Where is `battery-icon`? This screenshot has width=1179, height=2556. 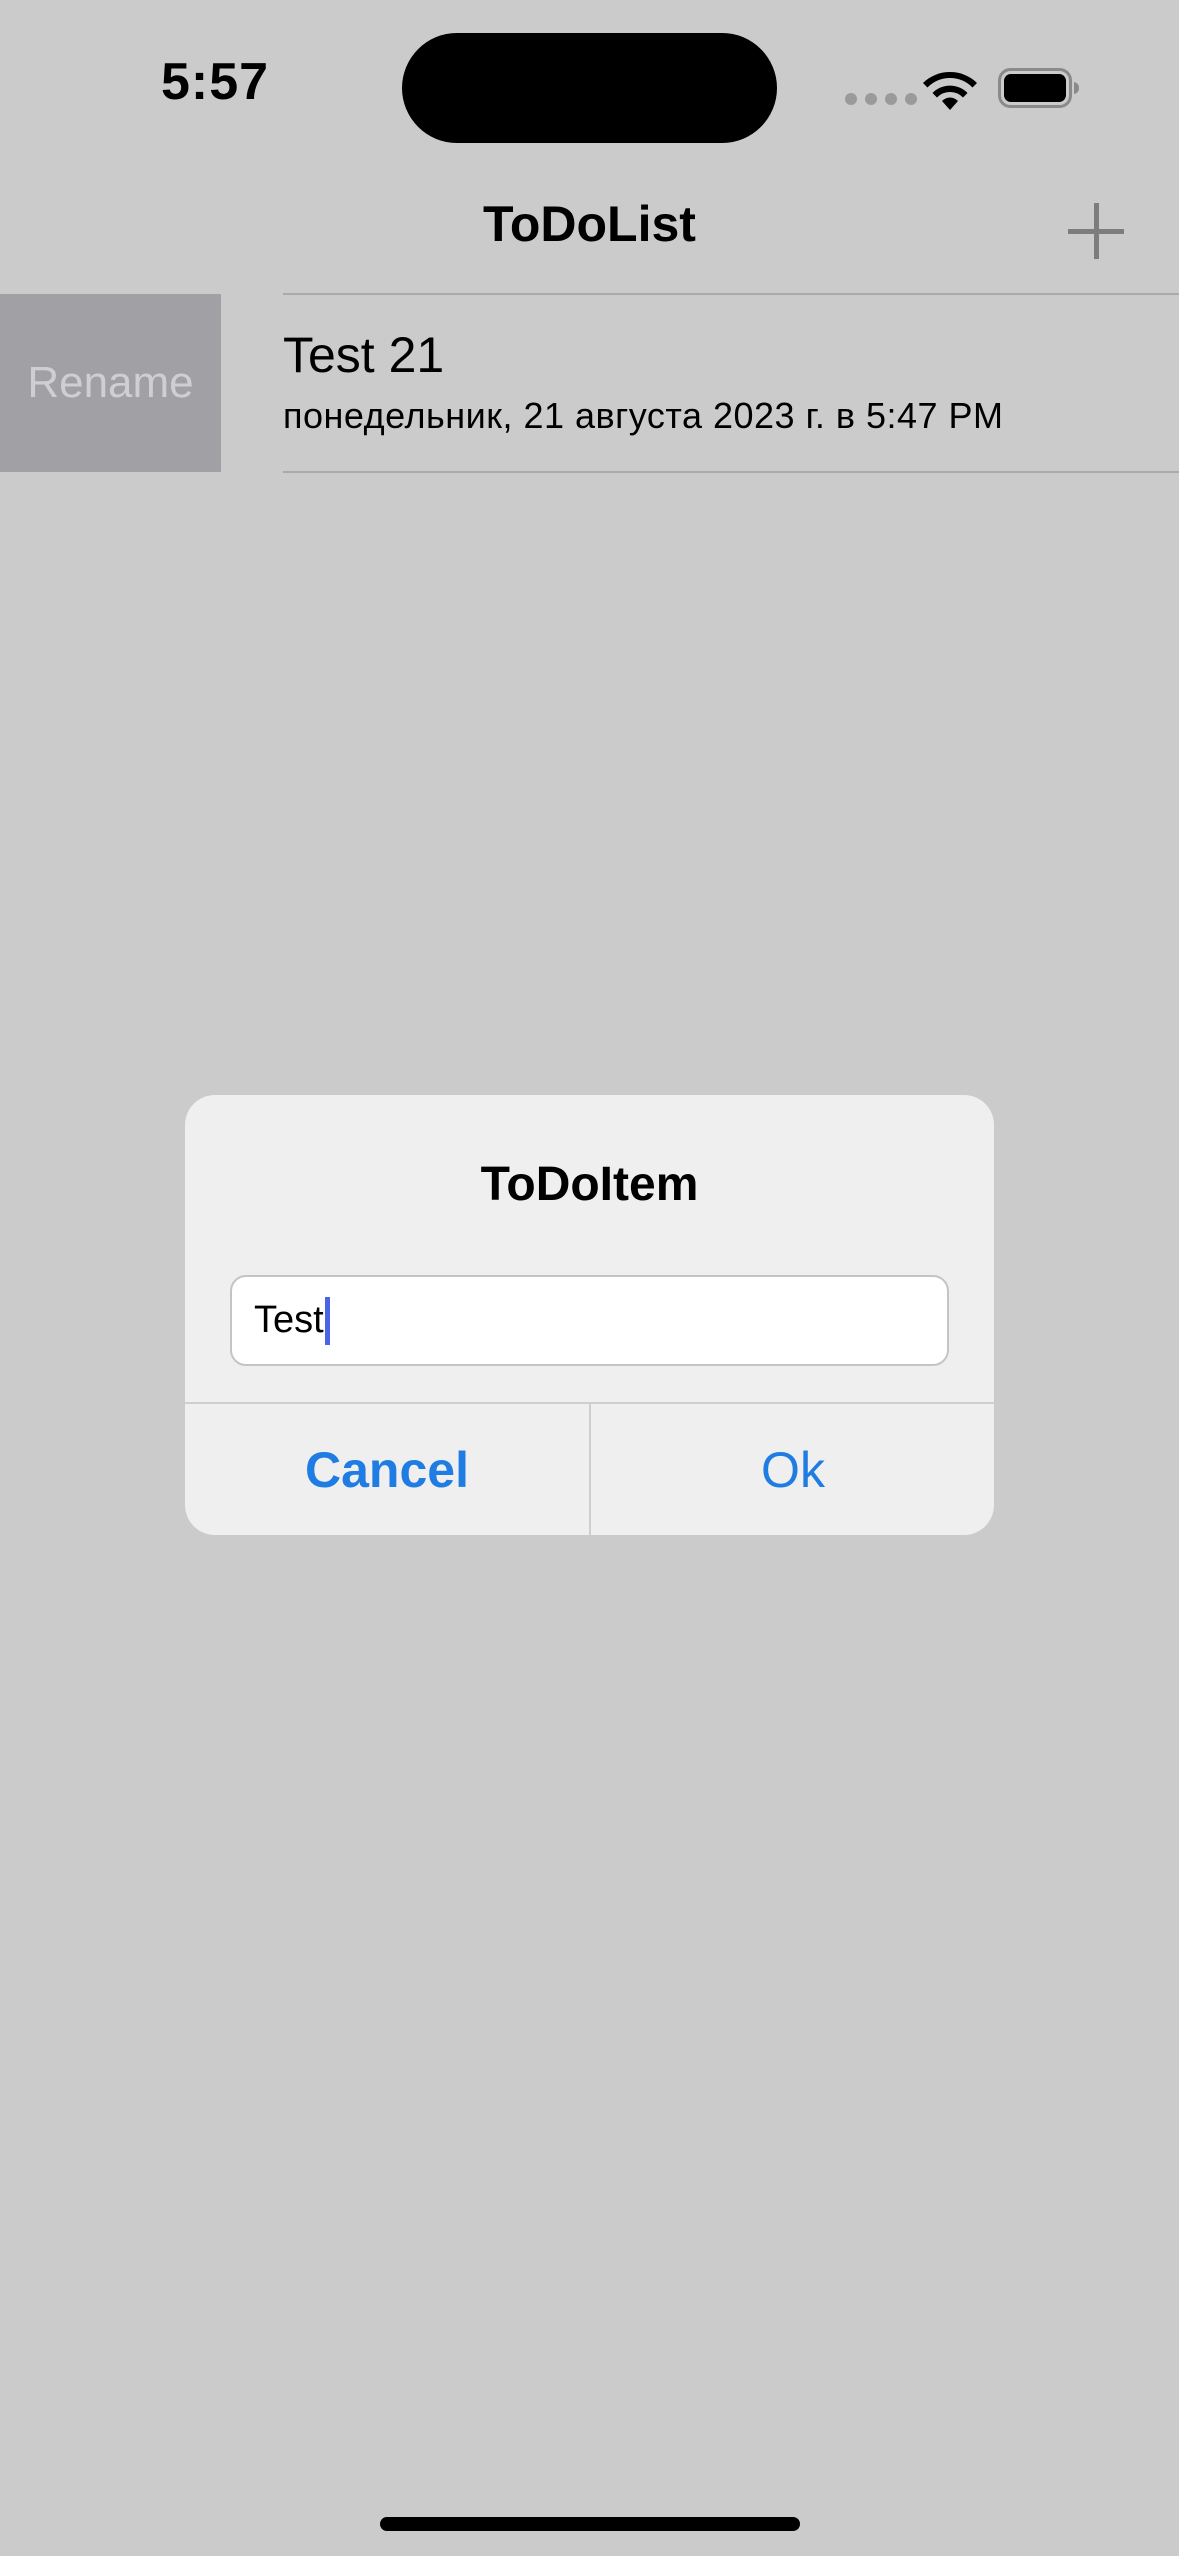 battery-icon is located at coordinates (1038, 88).